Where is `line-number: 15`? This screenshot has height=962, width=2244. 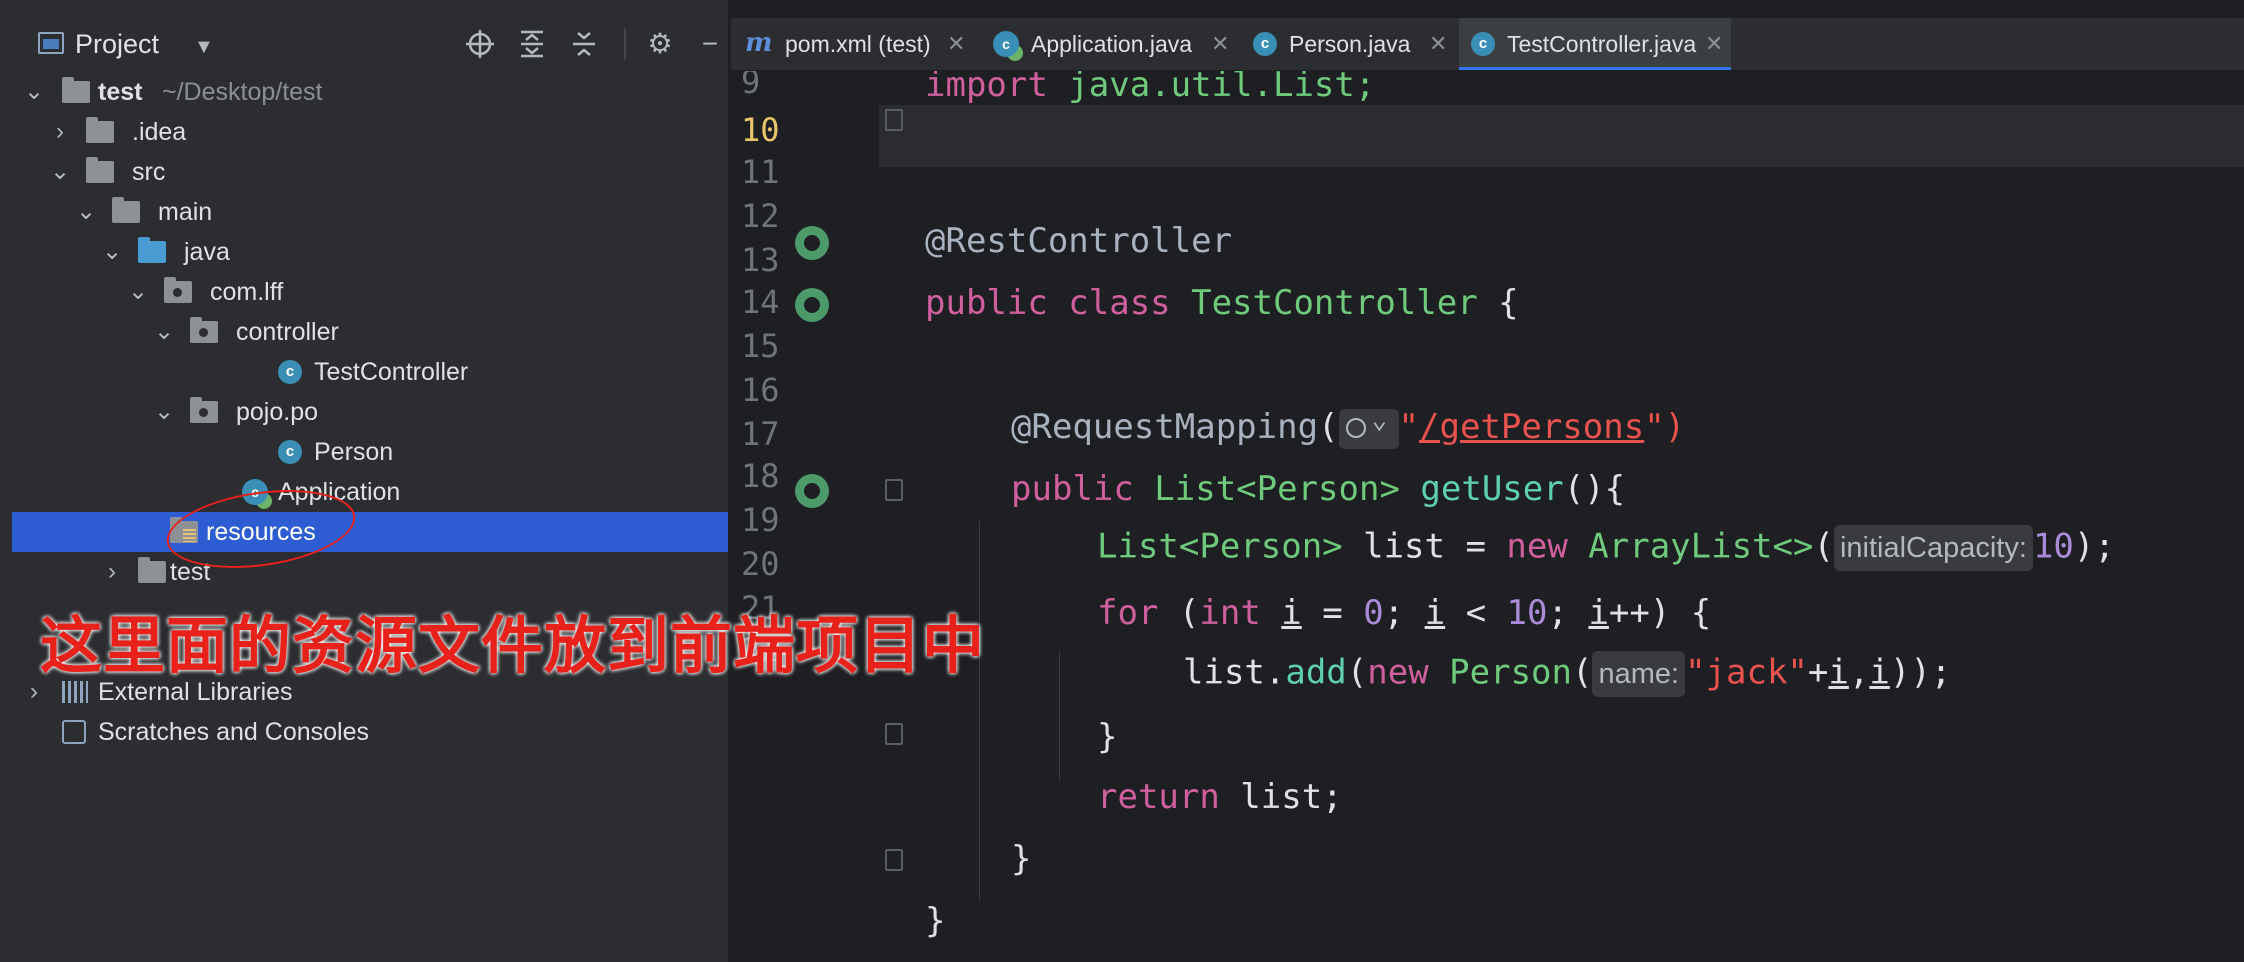 line-number: 15 is located at coordinates (760, 346).